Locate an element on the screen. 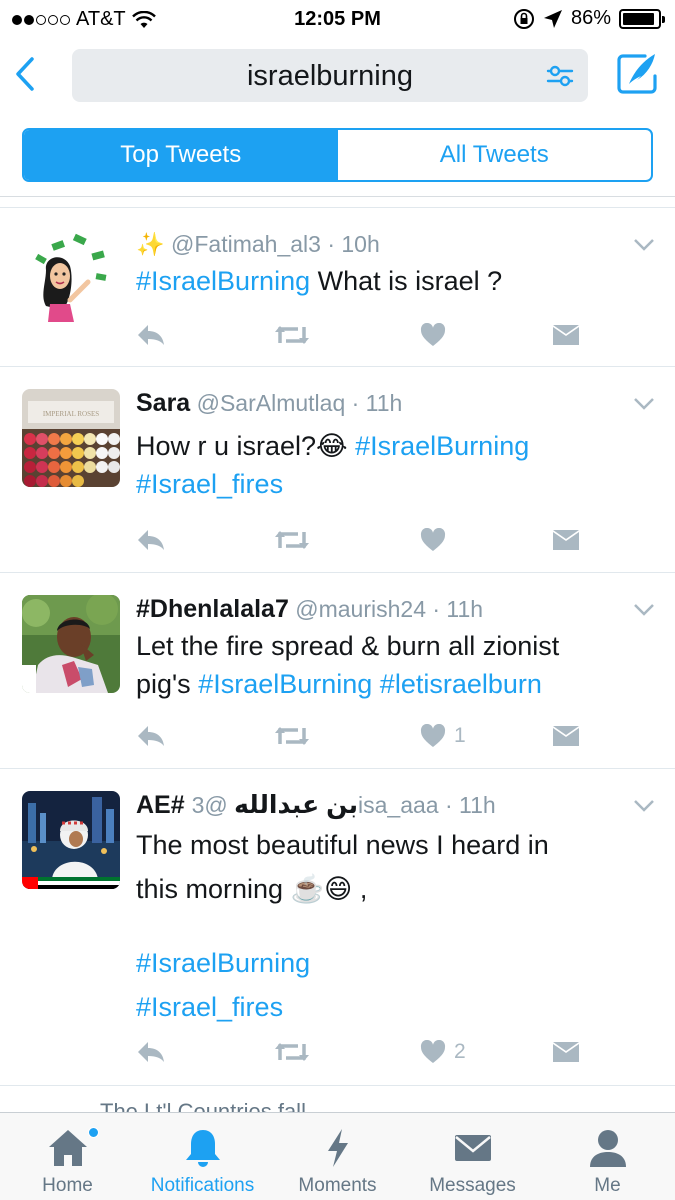 This screenshot has height=1200, width=675. search-query: israelburning is located at coordinates (330, 76).